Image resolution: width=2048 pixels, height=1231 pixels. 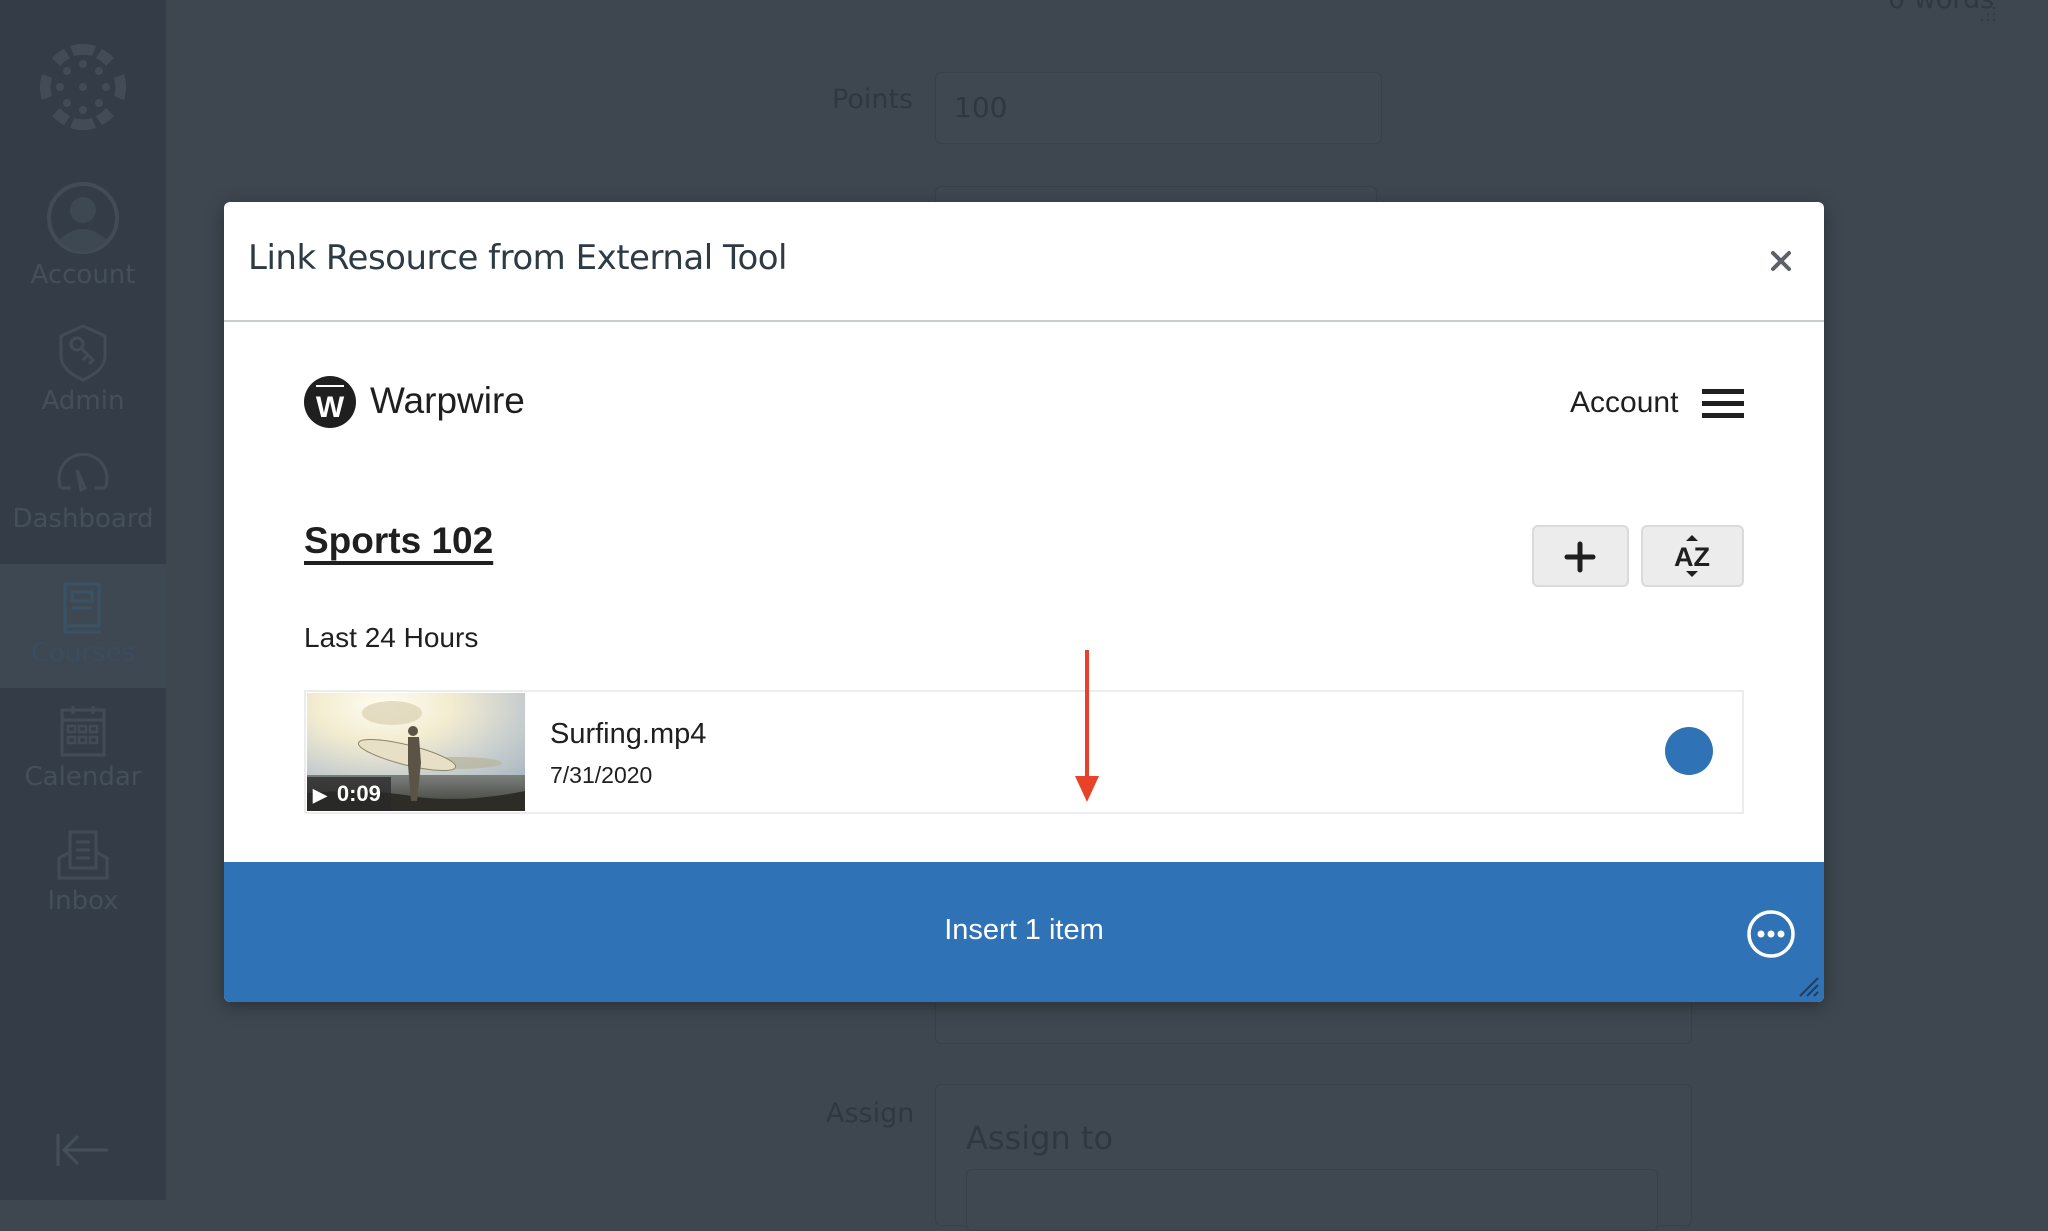 I want to click on sort-label: AZ, so click(x=1692, y=557).